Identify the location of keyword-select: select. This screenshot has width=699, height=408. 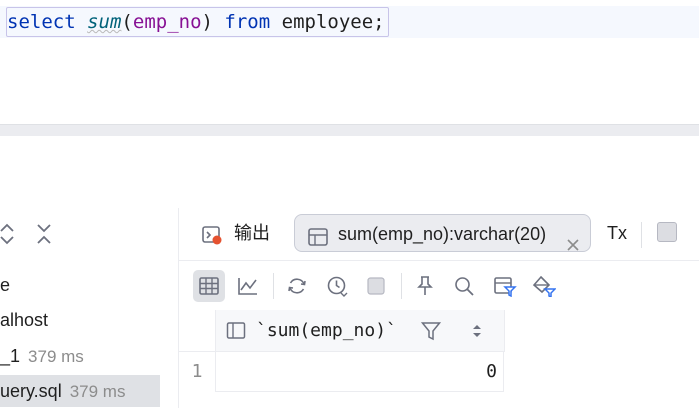
(41, 22).